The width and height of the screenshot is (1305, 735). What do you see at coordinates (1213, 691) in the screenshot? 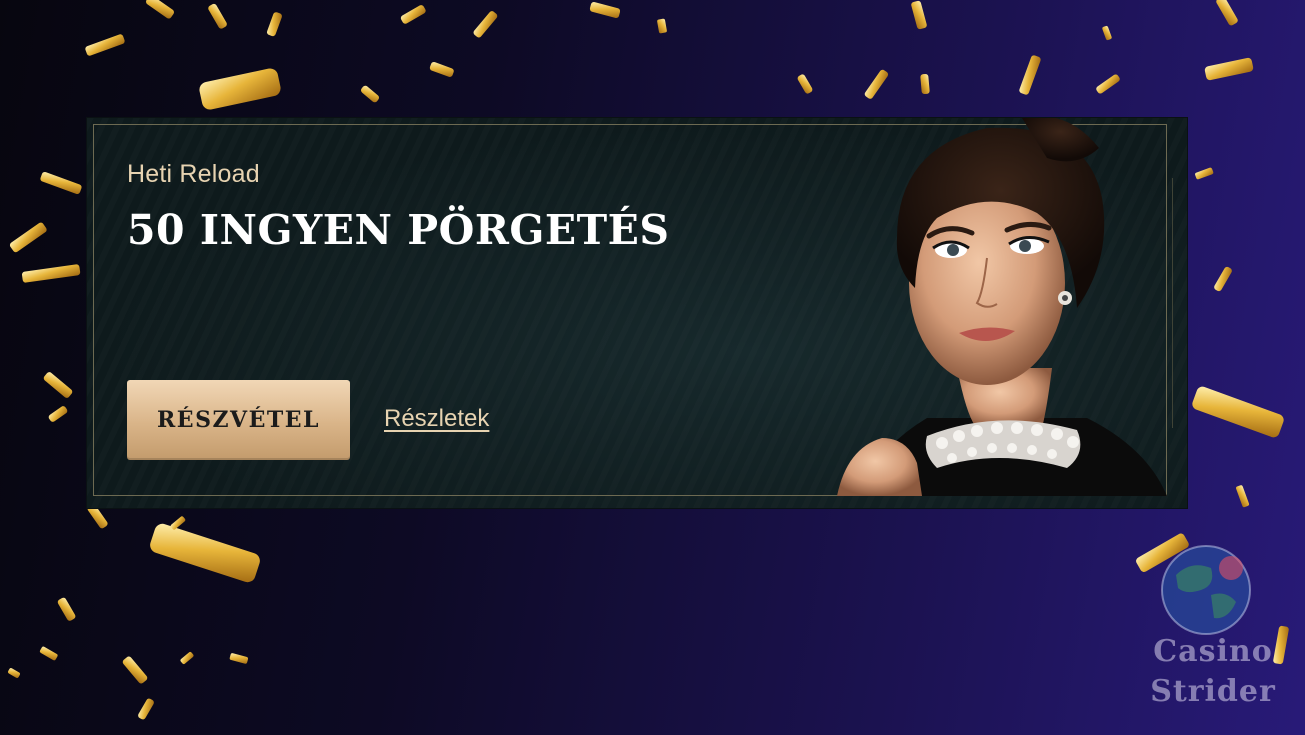
I see `watermark-line-2: Strider` at bounding box center [1213, 691].